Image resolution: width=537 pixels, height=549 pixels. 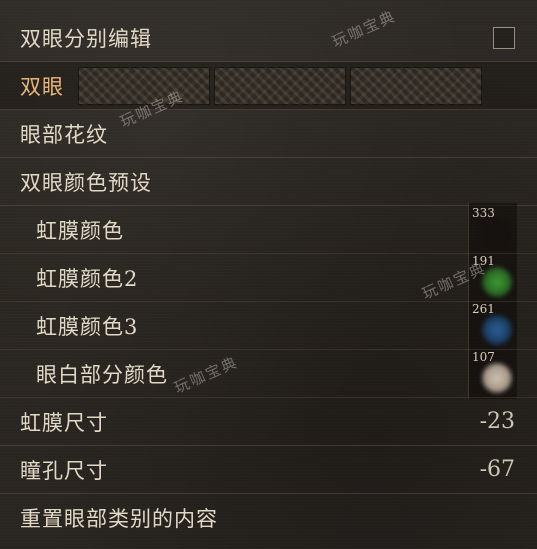 What do you see at coordinates (42, 86) in the screenshot?
I see `both-eyes-label: 双眼` at bounding box center [42, 86].